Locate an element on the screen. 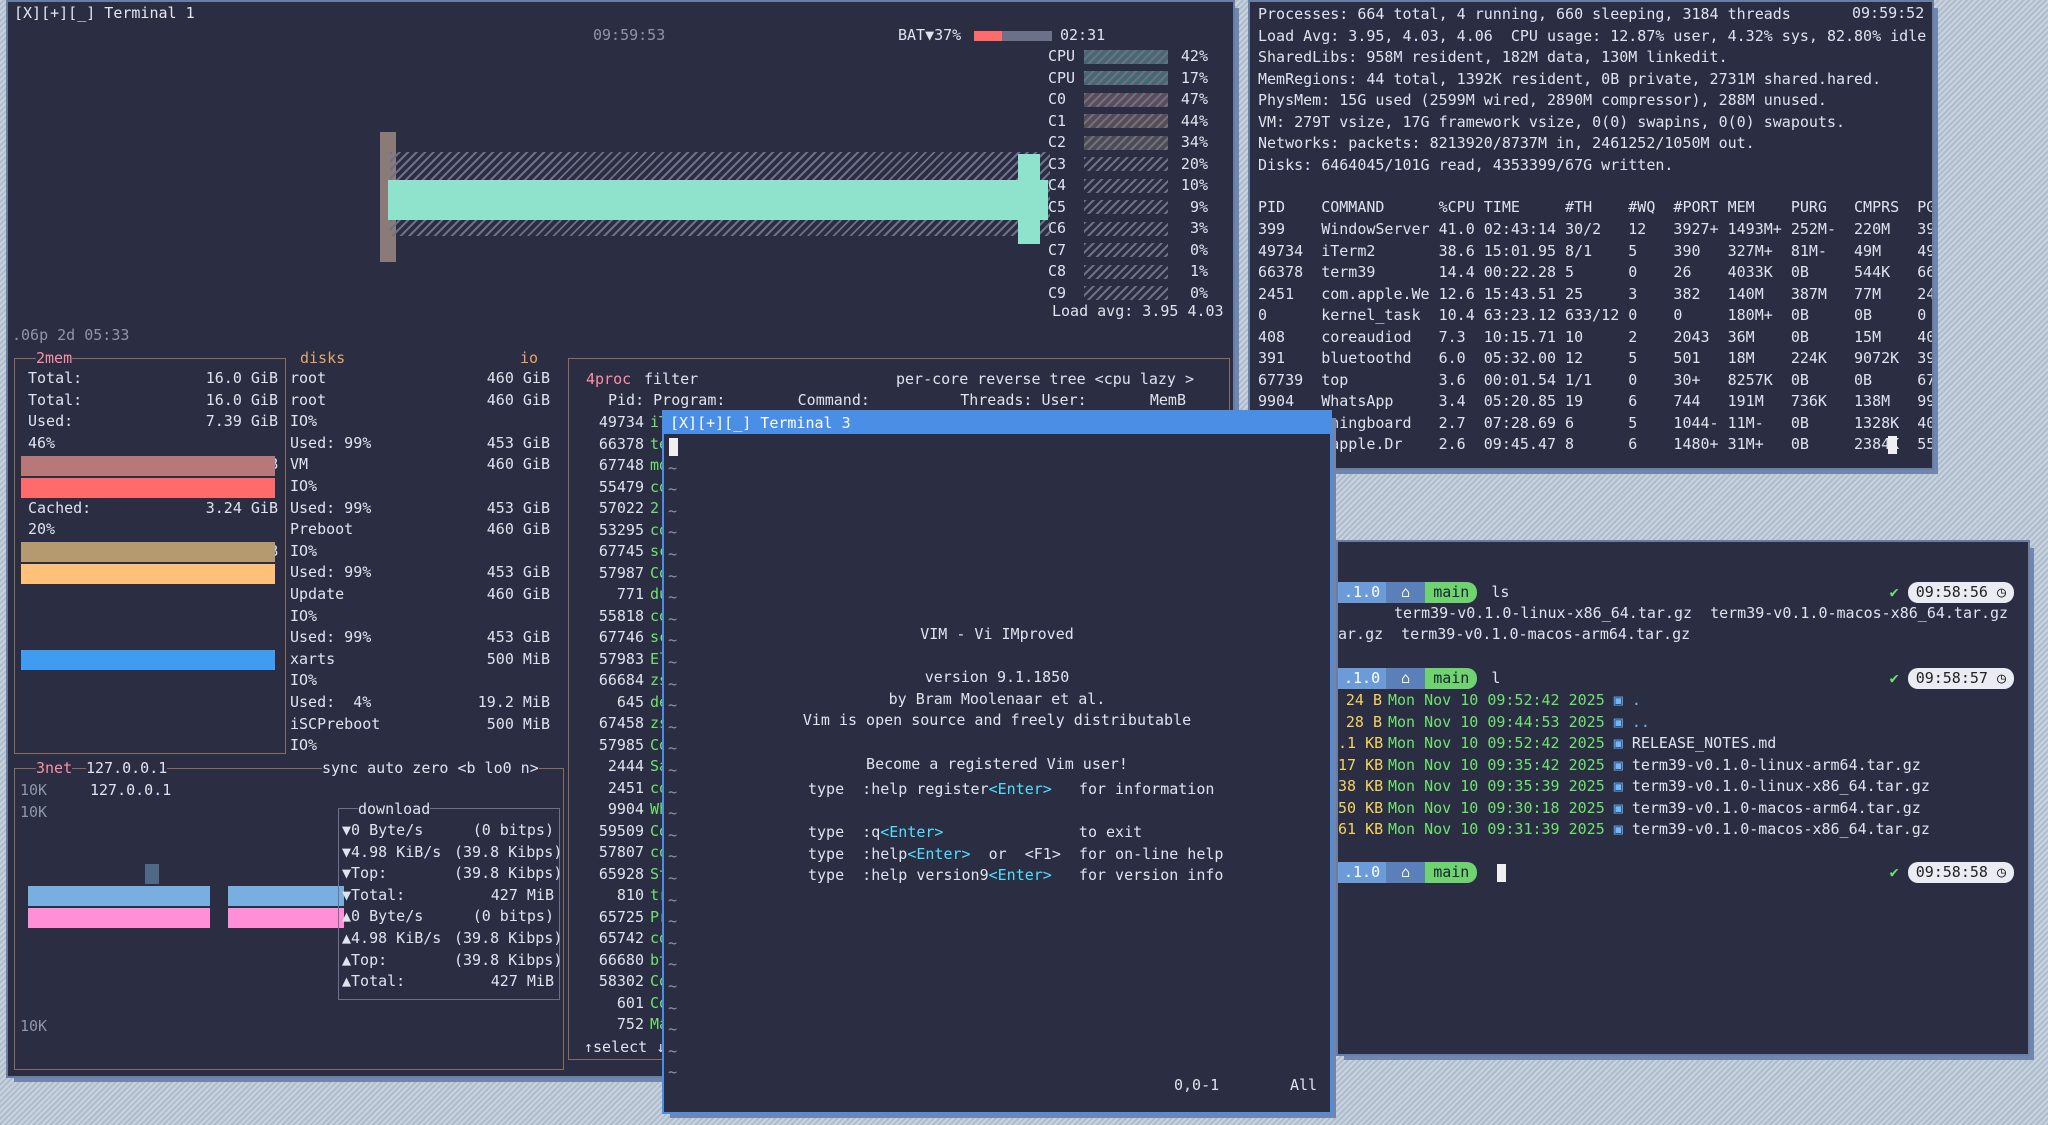 This screenshot has height=1125, width=2048. proc-row: 645 de is located at coordinates (628, 702).